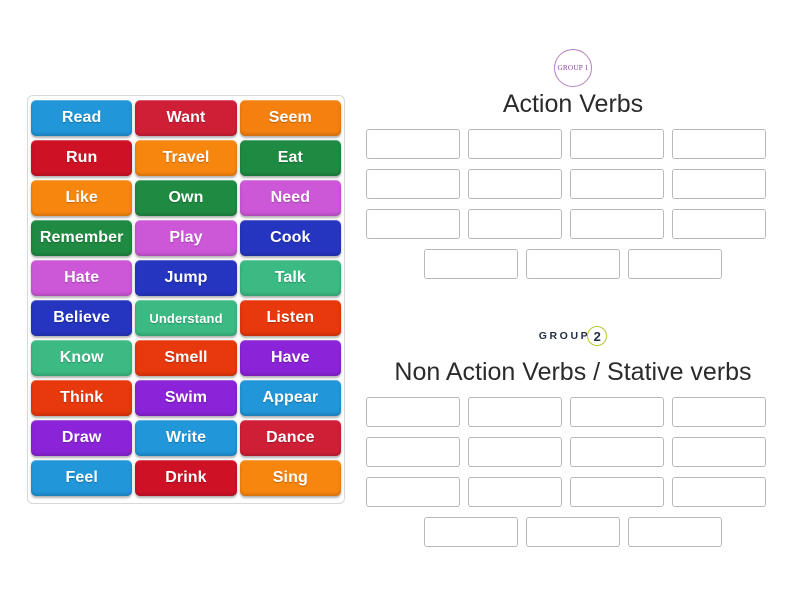 This screenshot has width=800, height=600. I want to click on word-tile: Play, so click(186, 238).